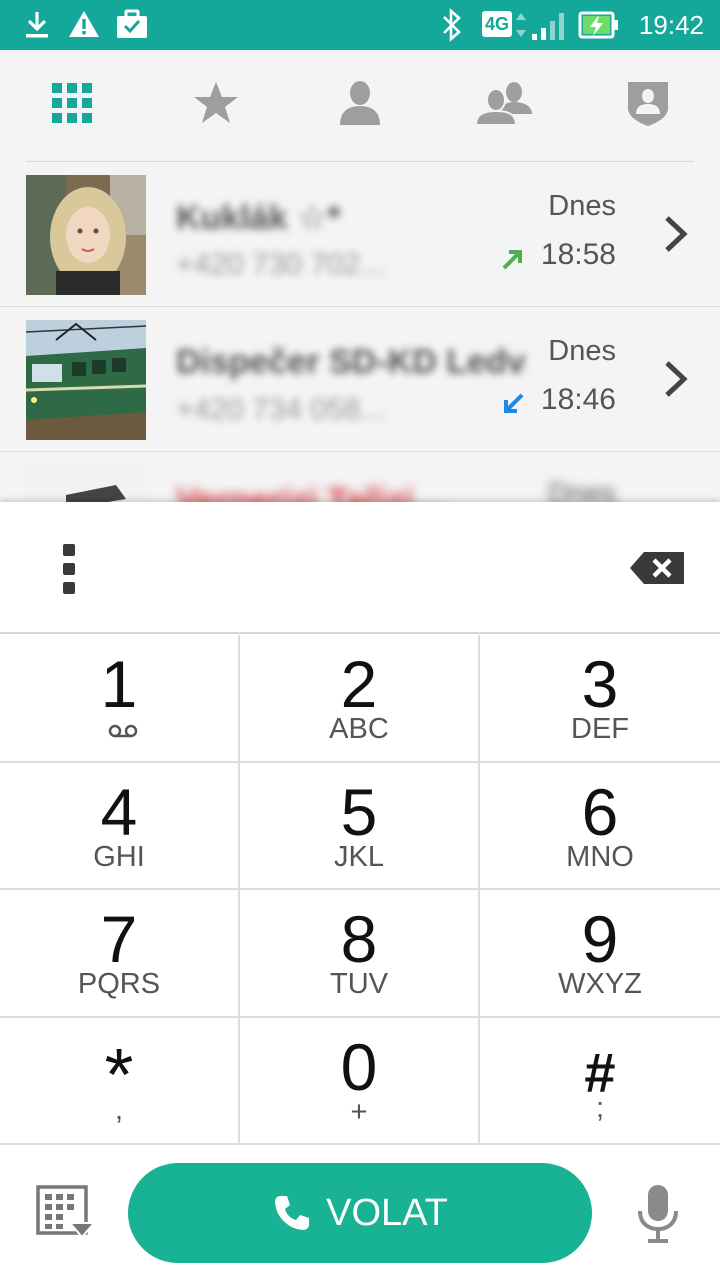 The image size is (720, 1280). Describe the element at coordinates (359, 984) in the screenshot. I see `key-letters: TUV` at that location.